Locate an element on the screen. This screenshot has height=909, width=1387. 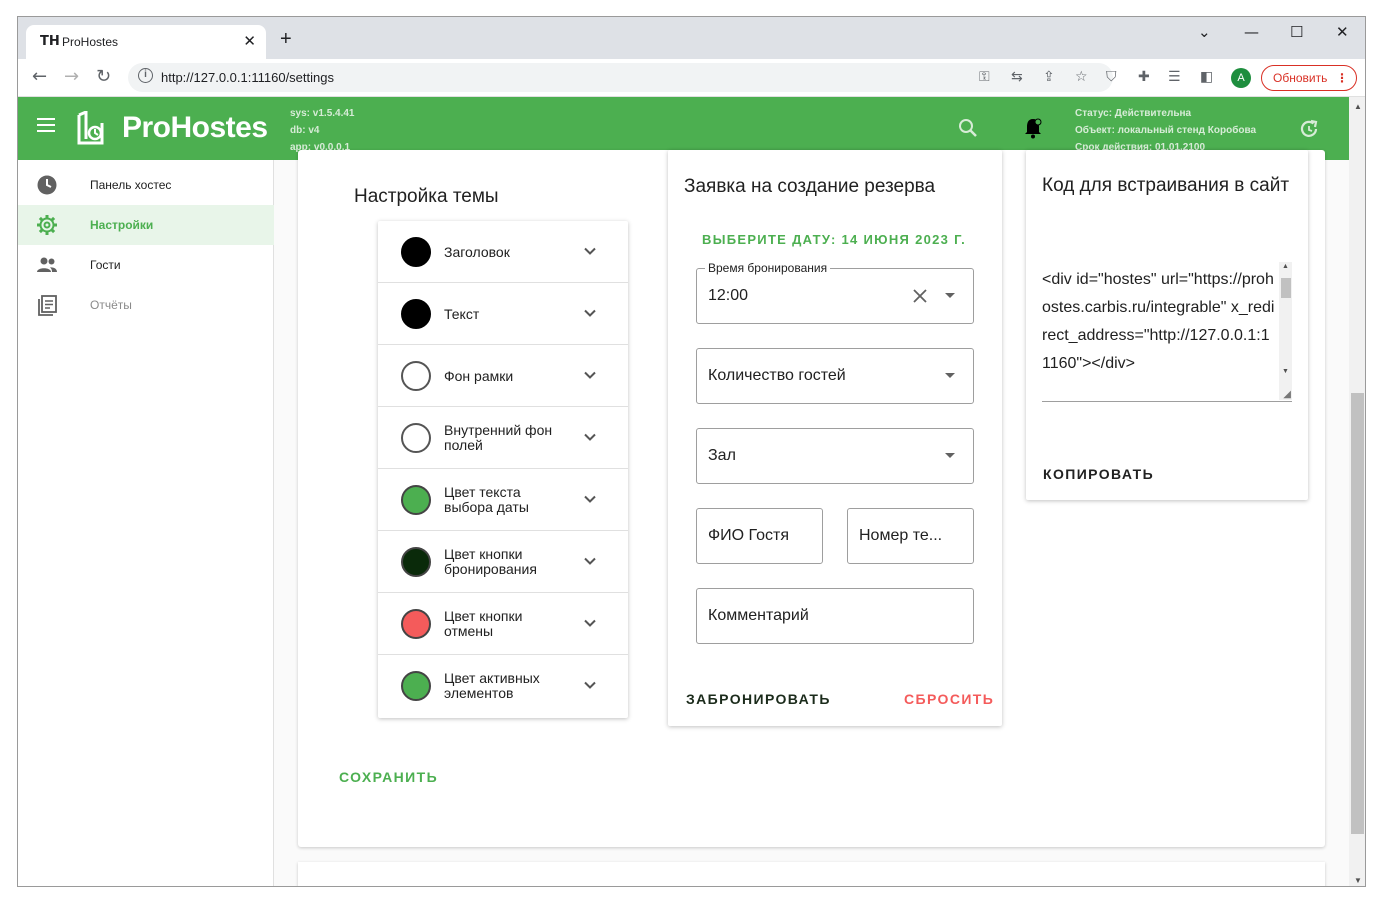
guests-count-select: Количество гостей is located at coordinates (835, 376).